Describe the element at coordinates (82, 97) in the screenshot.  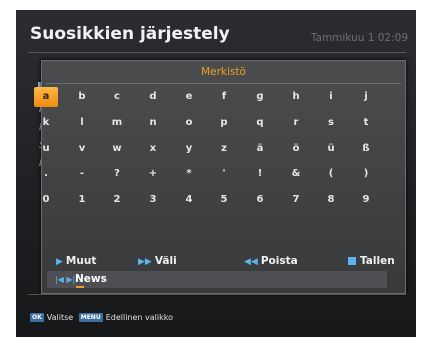
I see `key-button: b` at that location.